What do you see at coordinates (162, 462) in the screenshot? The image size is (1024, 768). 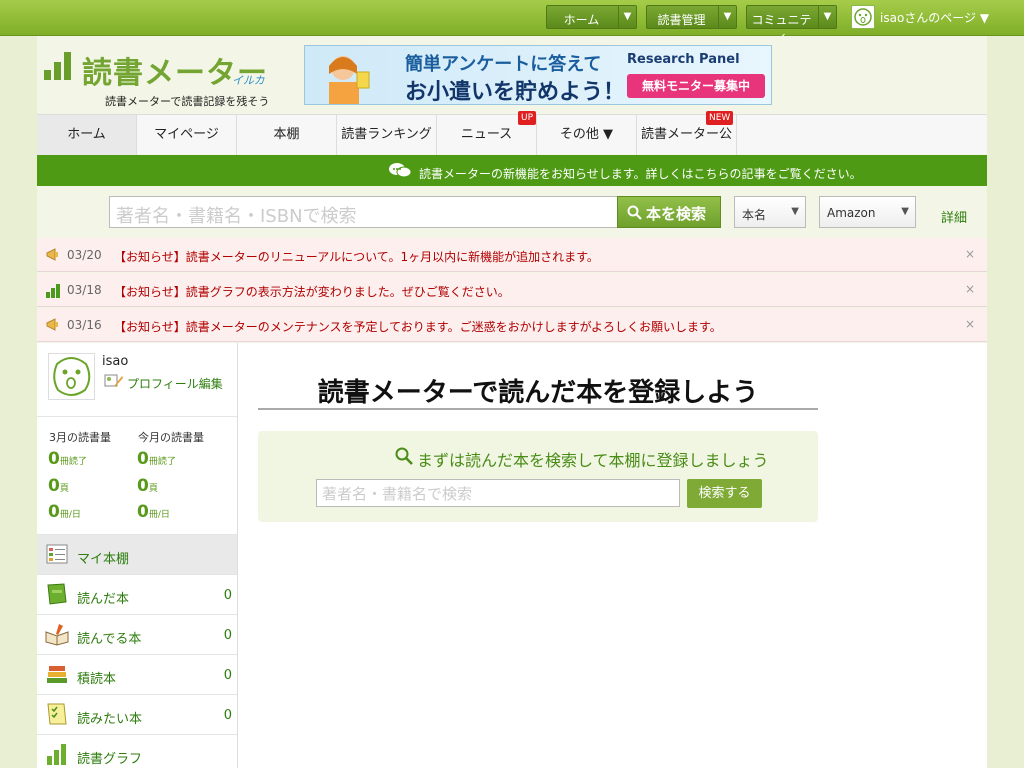 I see `stat-unit: 冊読了` at bounding box center [162, 462].